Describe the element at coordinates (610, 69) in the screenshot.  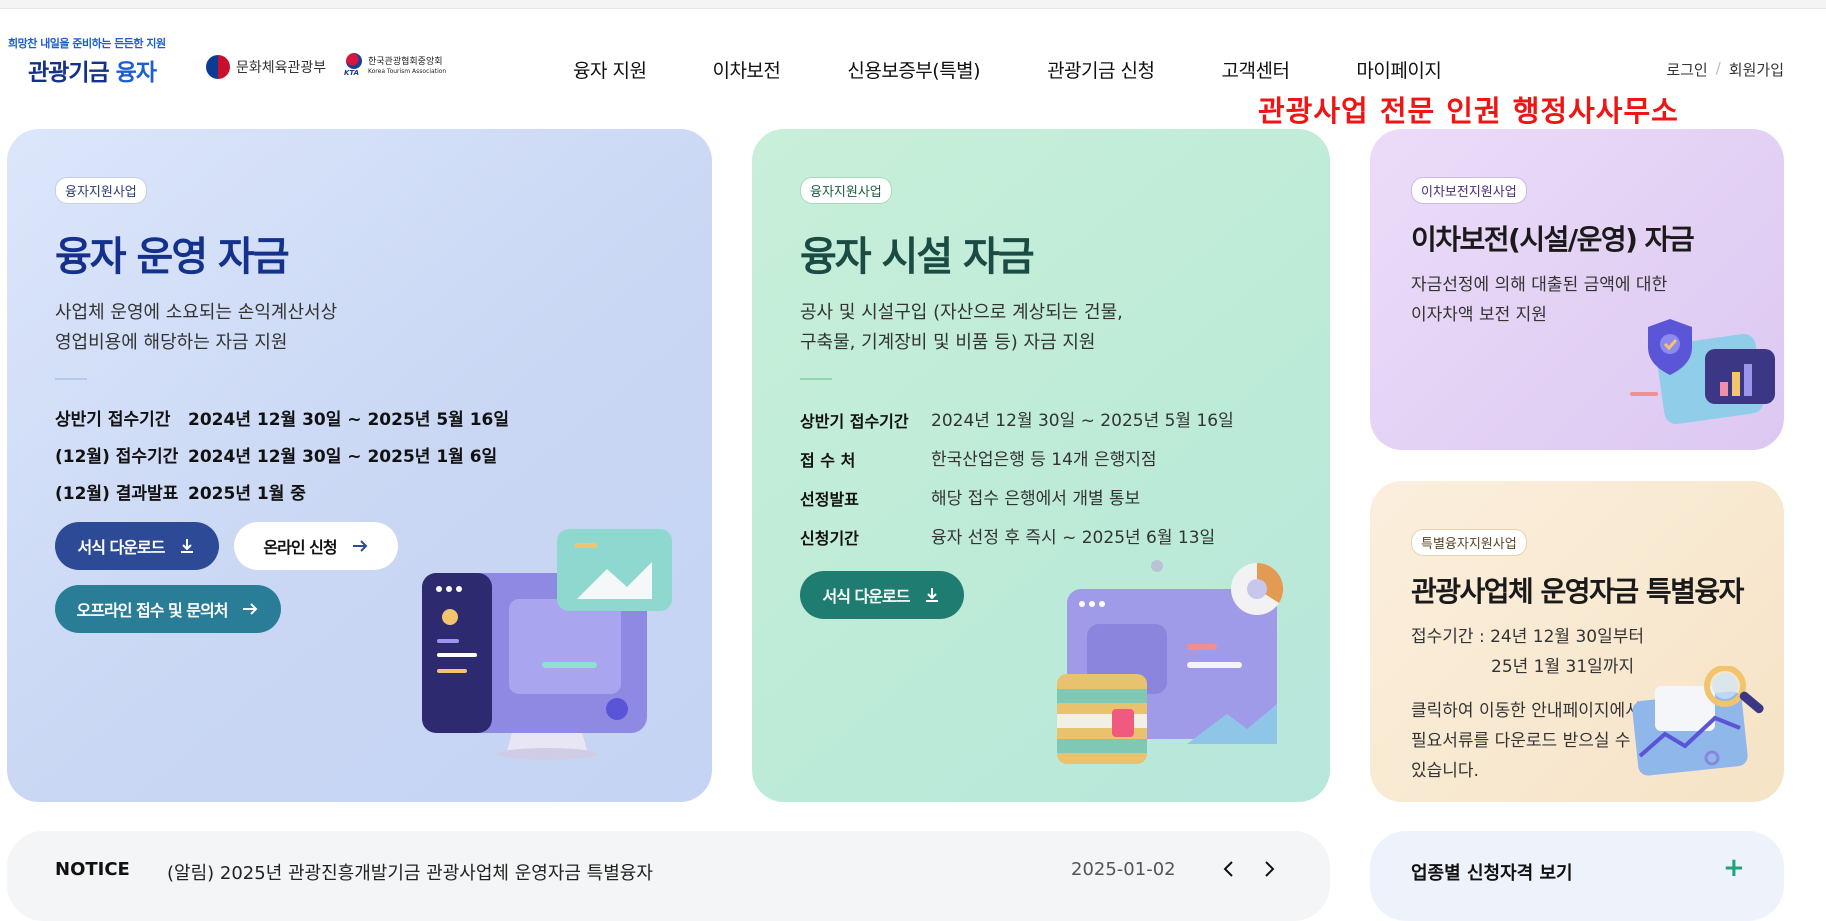
I see `nav-loan-support: 융자 지원` at that location.